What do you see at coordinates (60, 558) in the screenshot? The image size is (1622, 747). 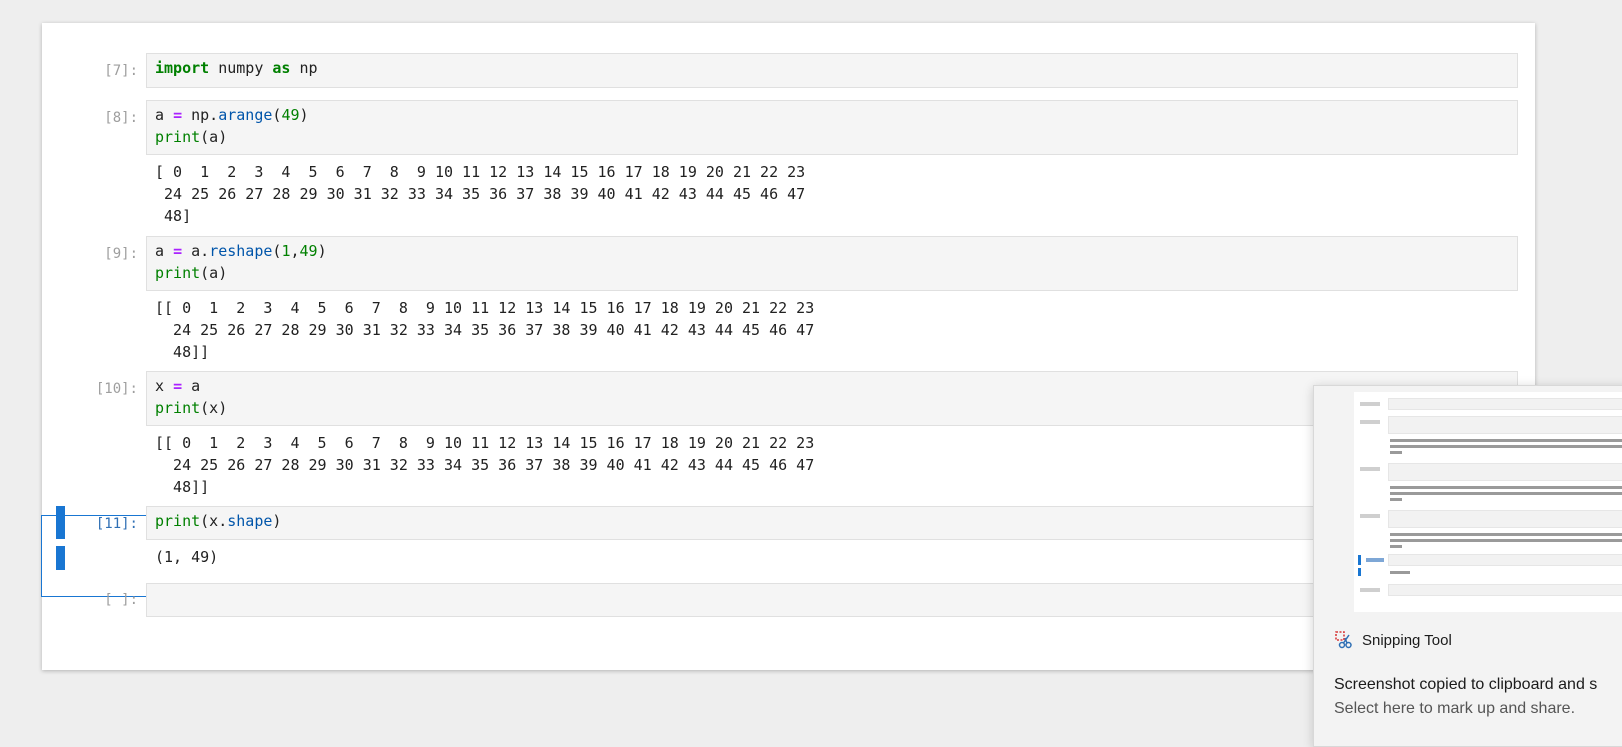 I see `output-collapser` at bounding box center [60, 558].